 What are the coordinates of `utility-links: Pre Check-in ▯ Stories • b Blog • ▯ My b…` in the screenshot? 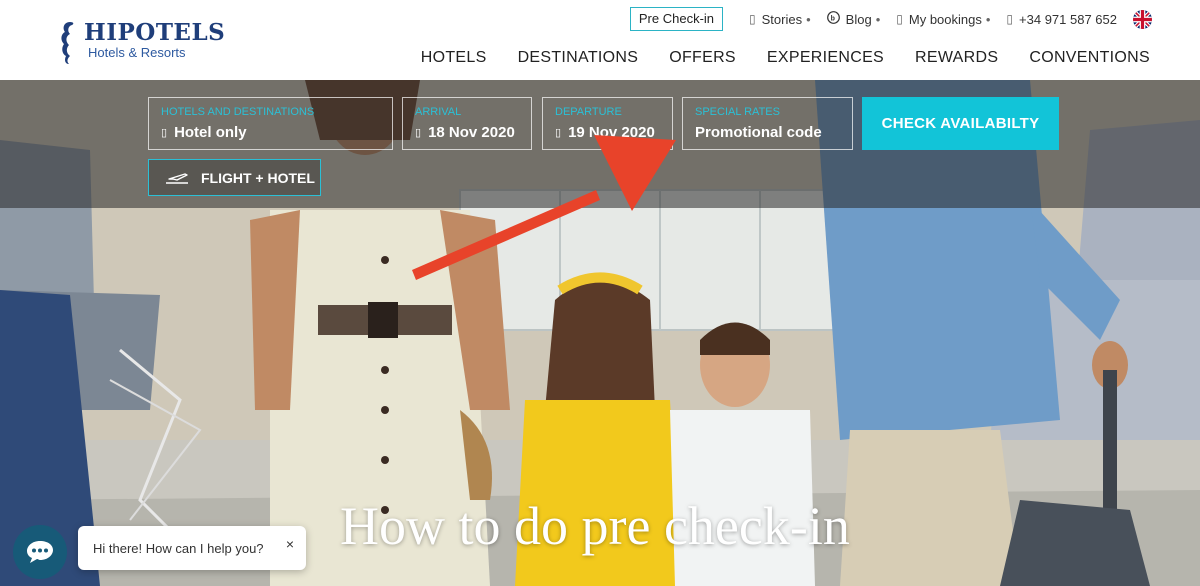 It's located at (890, 19).